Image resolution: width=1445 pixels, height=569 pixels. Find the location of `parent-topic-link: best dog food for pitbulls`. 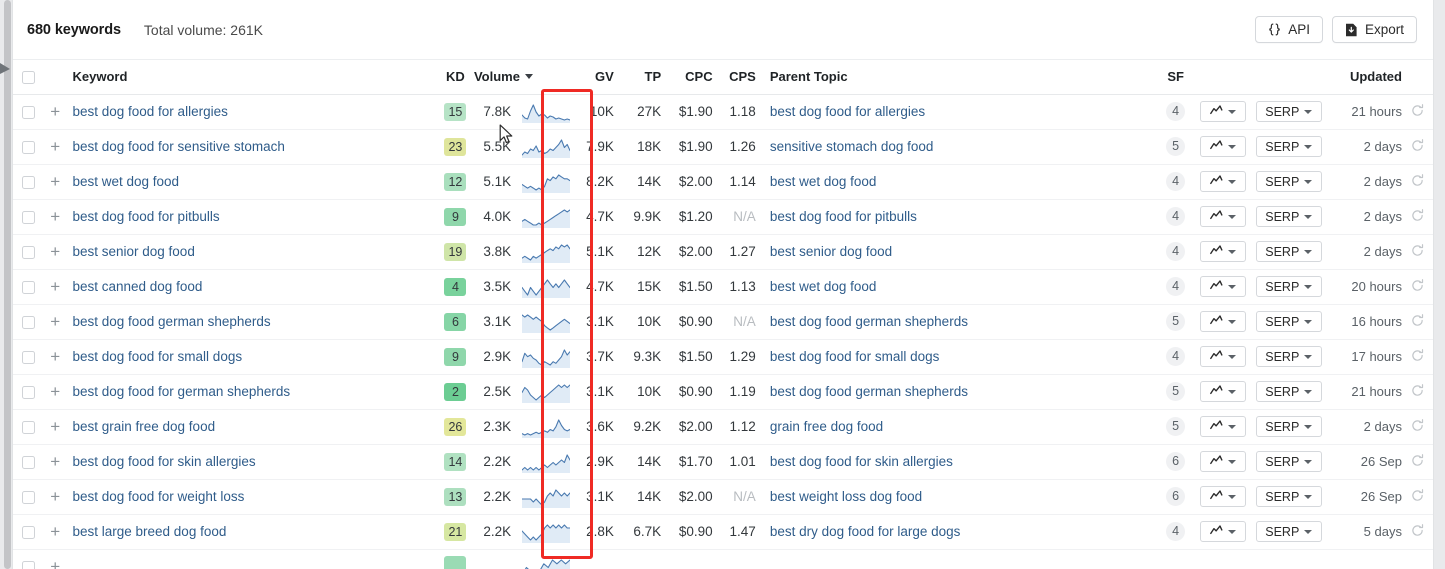

parent-topic-link: best dog food for pitbulls is located at coordinates (843, 216).